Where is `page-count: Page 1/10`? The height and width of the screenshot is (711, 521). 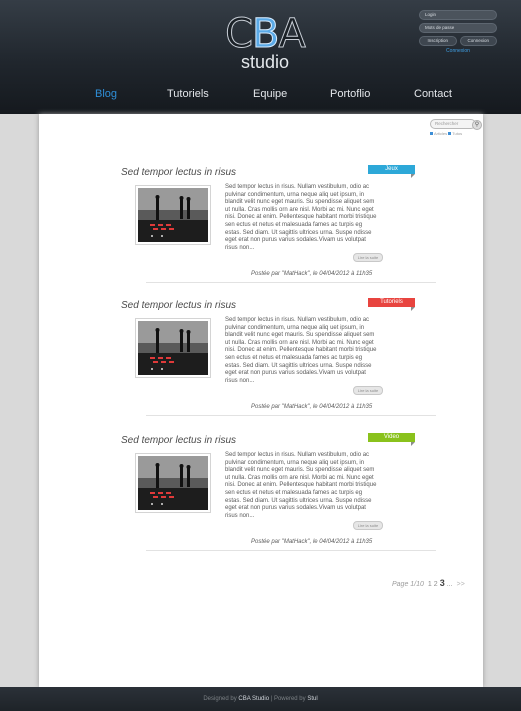
page-count: Page 1/10 is located at coordinates (408, 584).